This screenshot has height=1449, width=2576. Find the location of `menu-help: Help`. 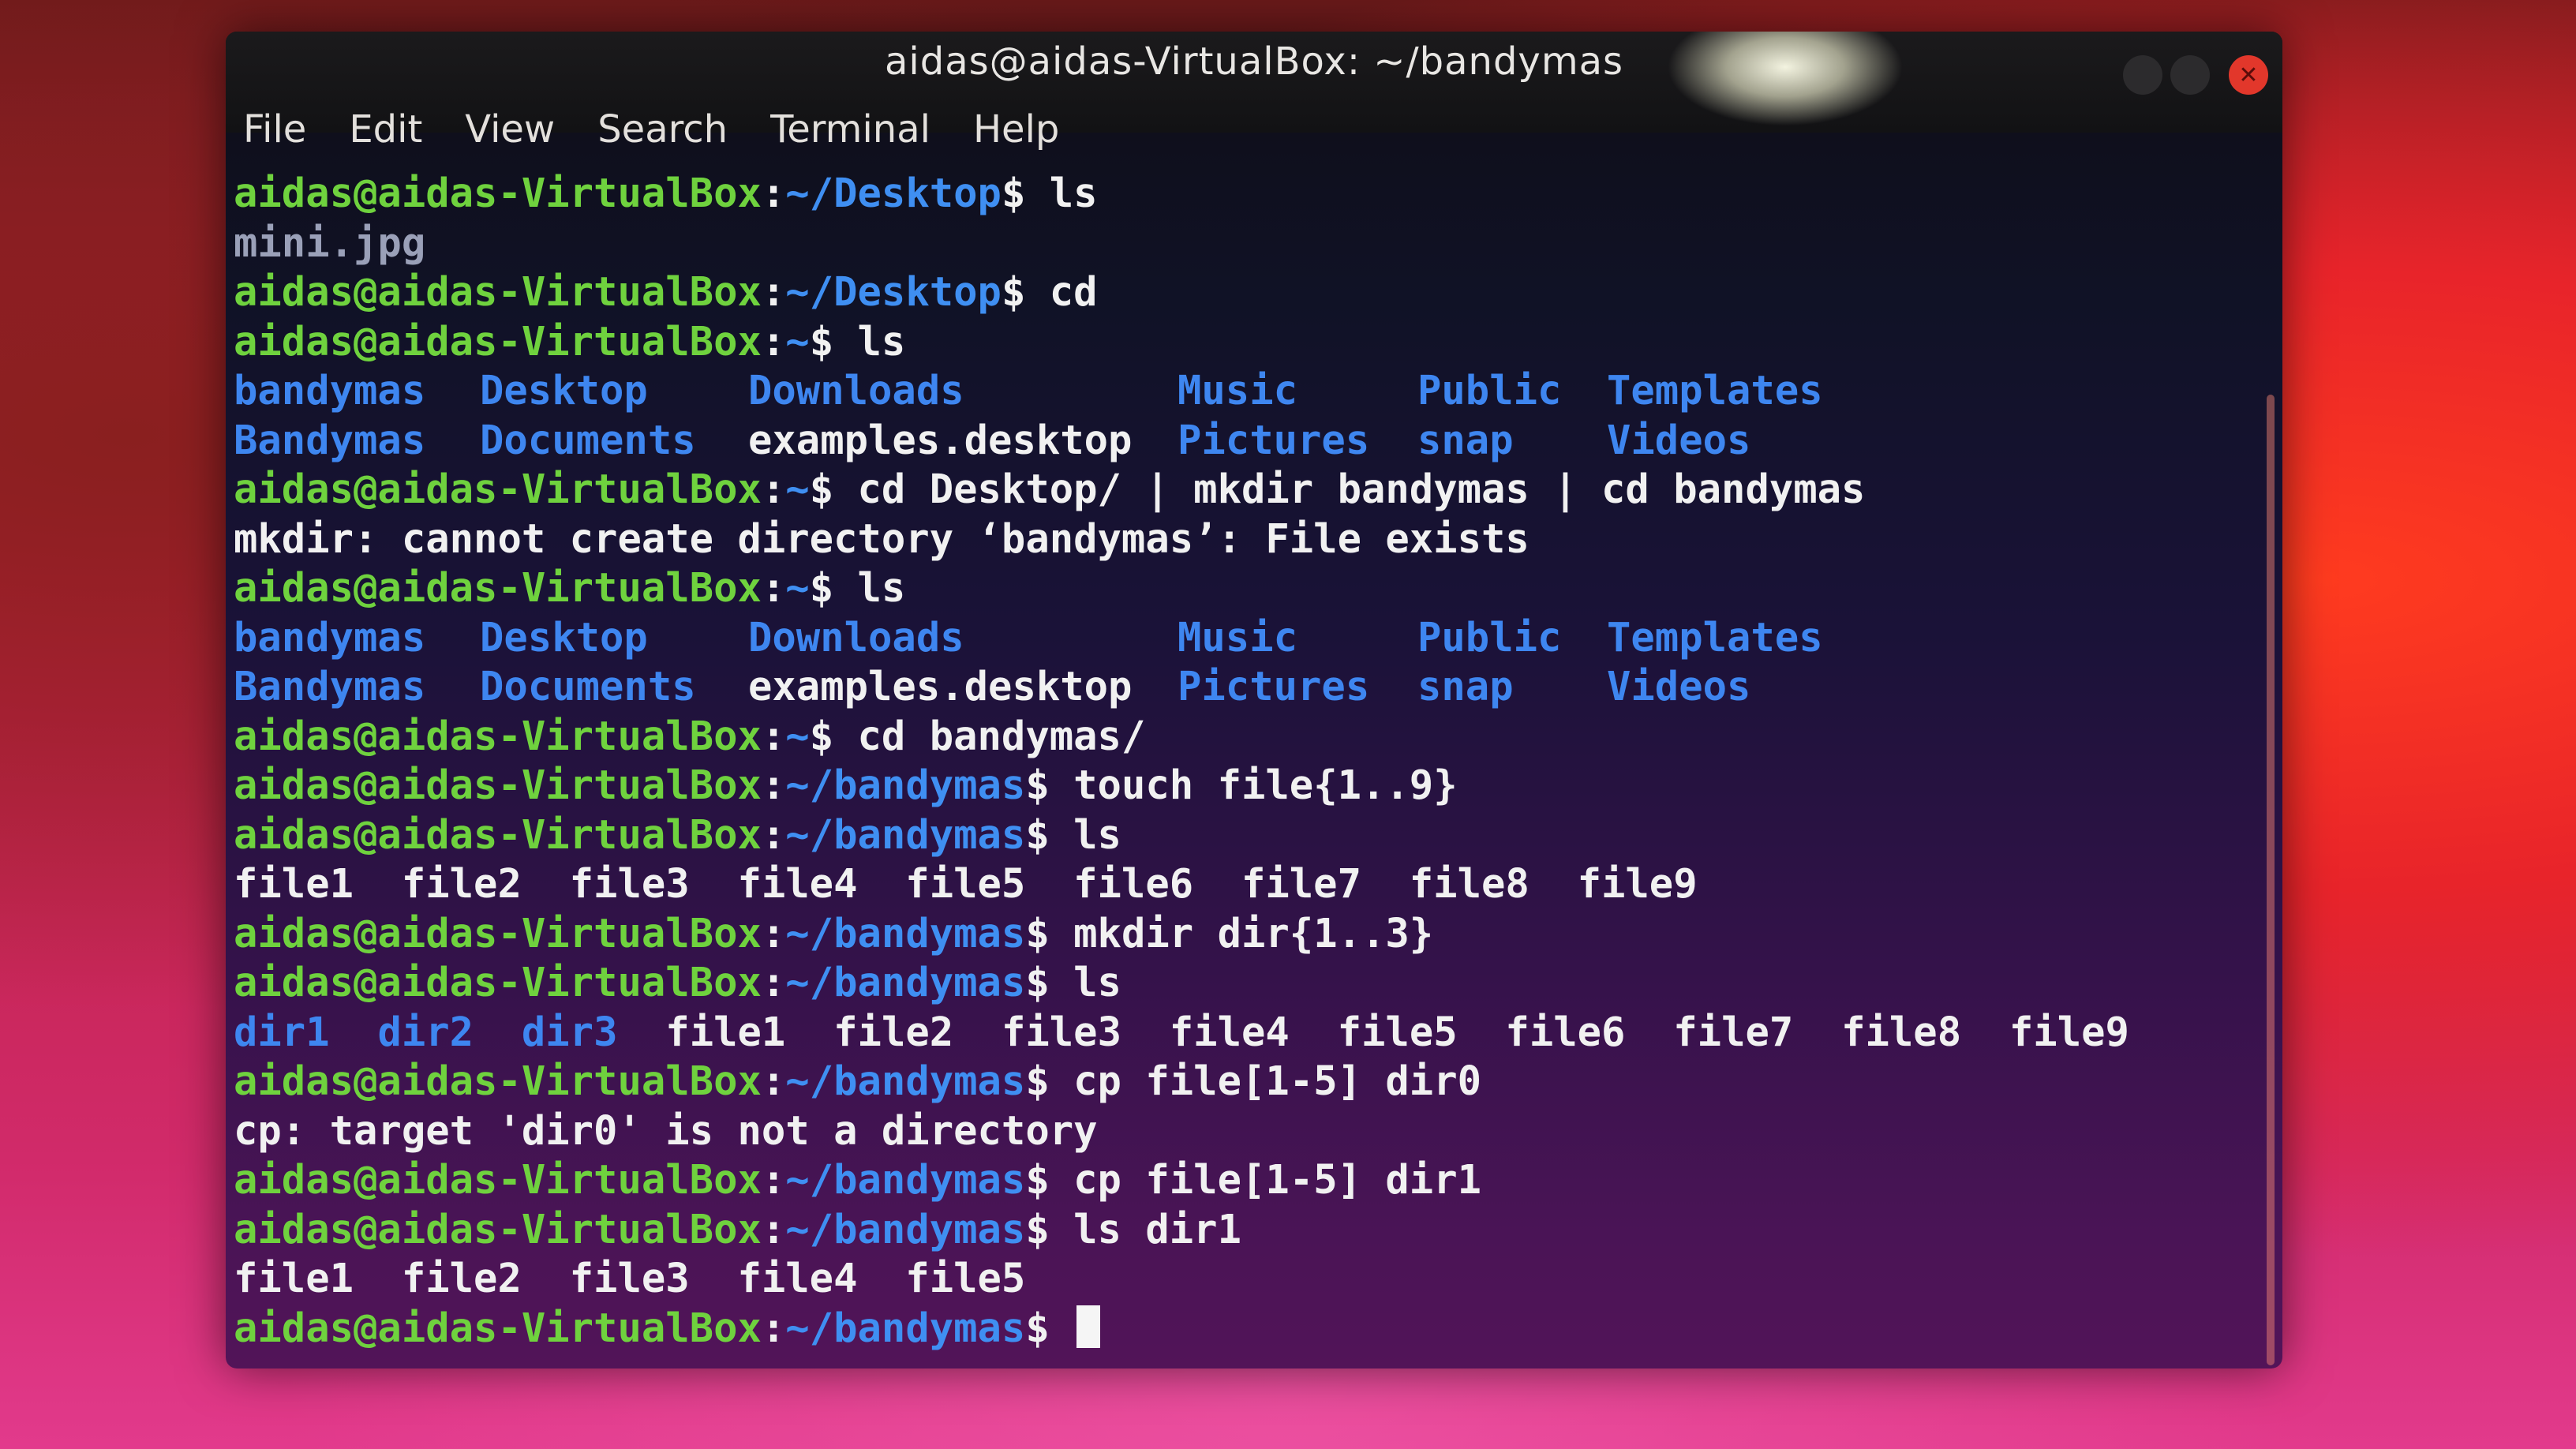

menu-help: Help is located at coordinates (1016, 135).